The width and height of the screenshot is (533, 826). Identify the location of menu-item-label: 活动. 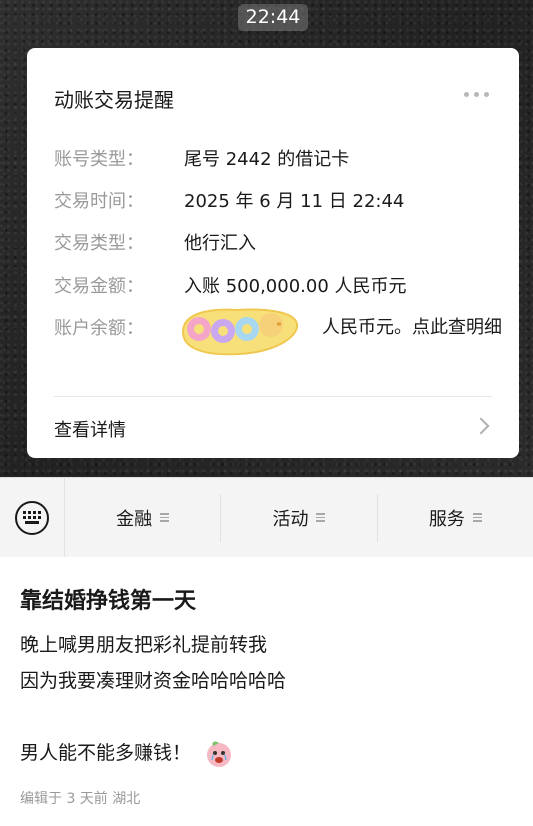
(290, 519).